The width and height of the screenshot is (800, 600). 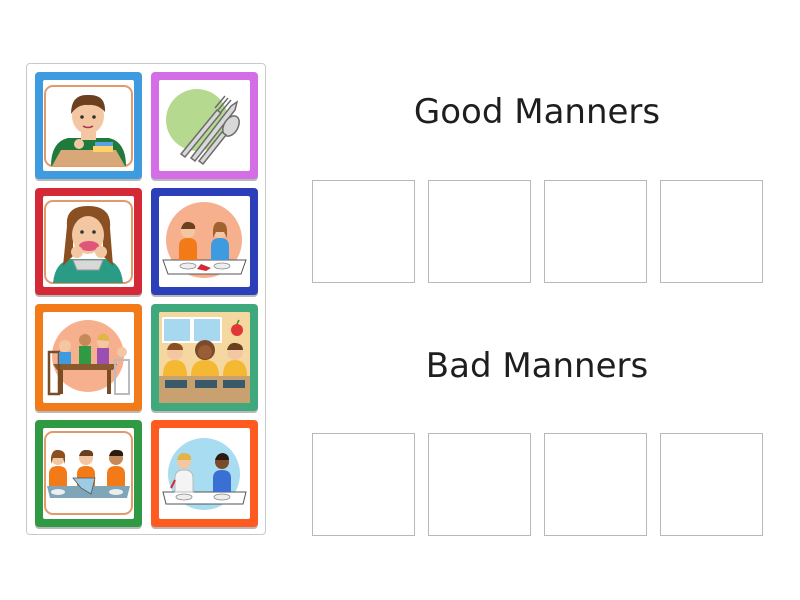 I want to click on card-two-kids-eating, so click(x=204, y=473).